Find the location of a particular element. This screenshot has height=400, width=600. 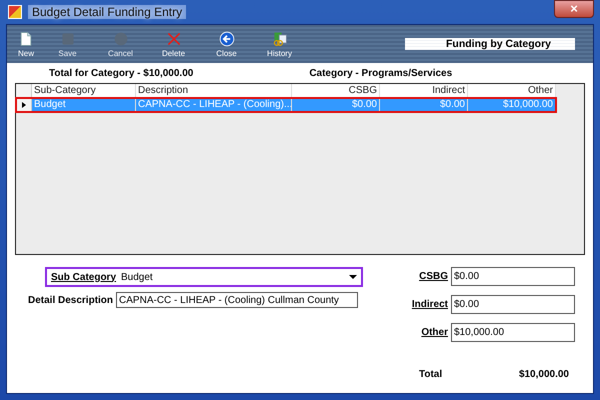

app-icon is located at coordinates (15, 12).